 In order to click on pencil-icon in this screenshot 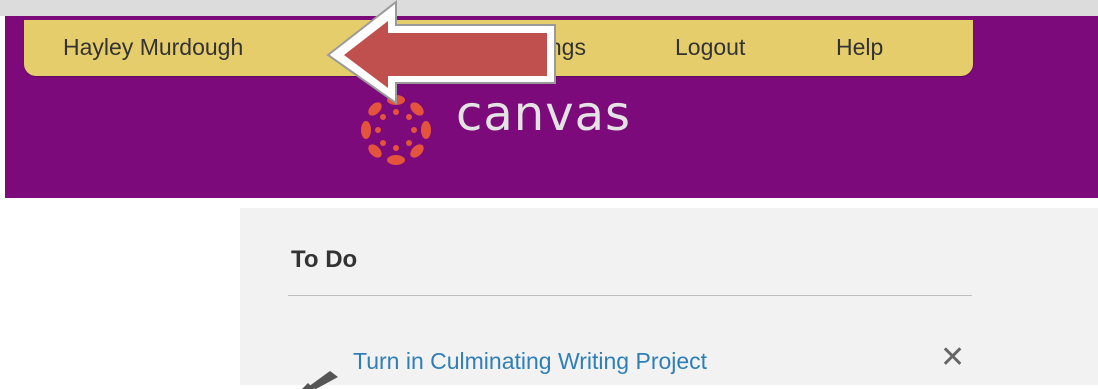, I will do `click(320, 380)`.